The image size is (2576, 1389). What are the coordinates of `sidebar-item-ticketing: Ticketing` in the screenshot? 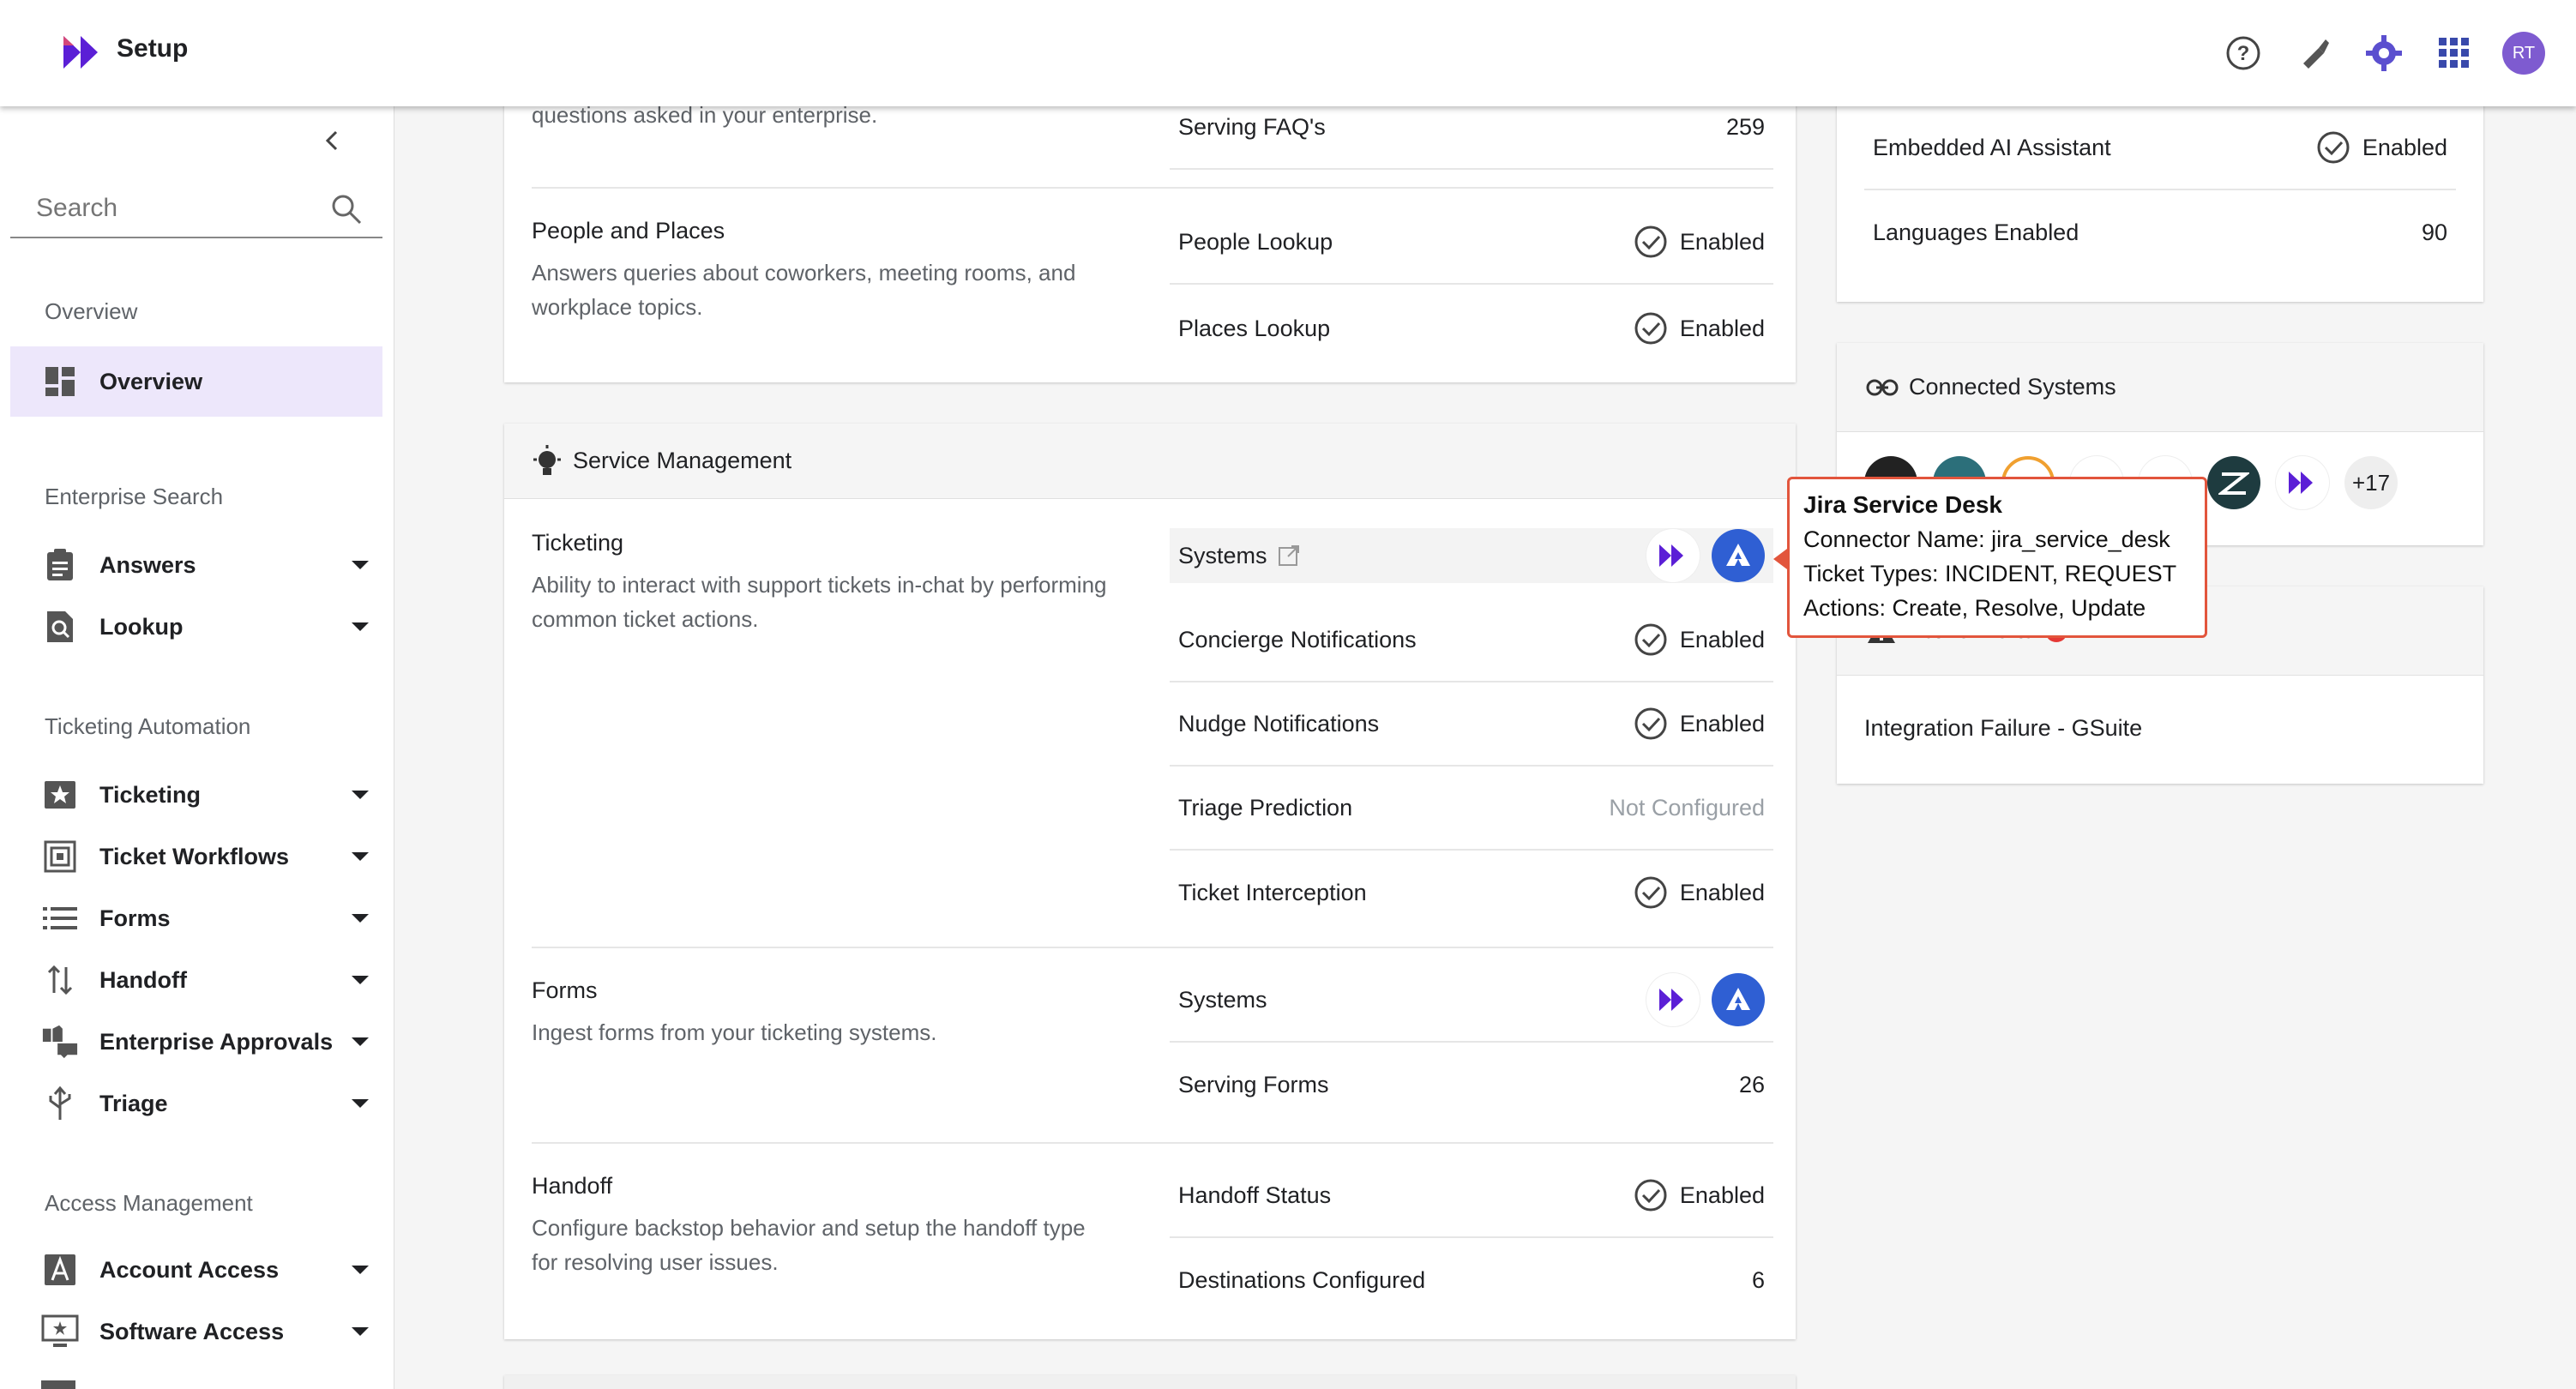 It's located at (196, 795).